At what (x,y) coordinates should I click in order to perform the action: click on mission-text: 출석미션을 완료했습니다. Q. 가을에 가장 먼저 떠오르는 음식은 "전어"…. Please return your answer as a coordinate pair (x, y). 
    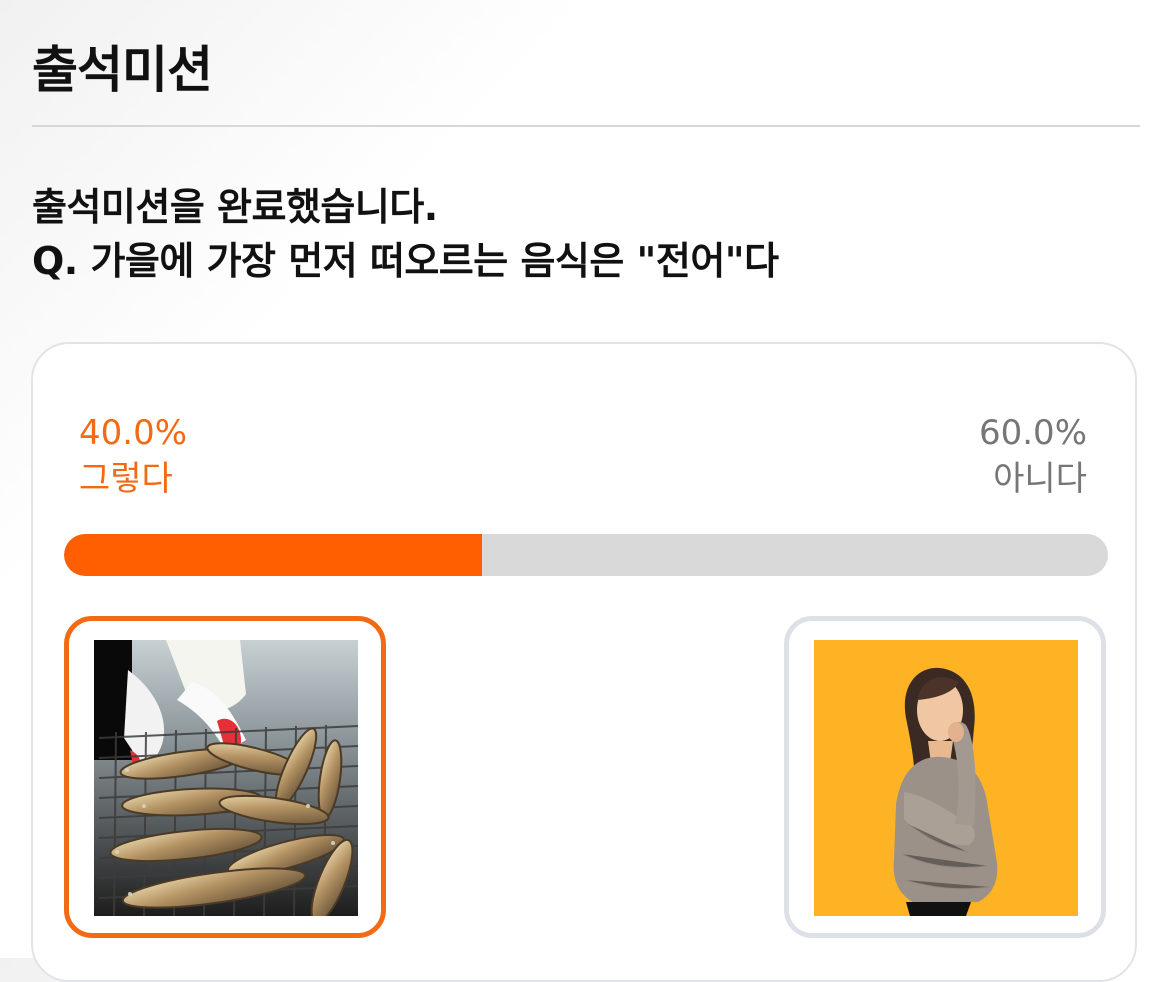
    Looking at the image, I should click on (582, 234).